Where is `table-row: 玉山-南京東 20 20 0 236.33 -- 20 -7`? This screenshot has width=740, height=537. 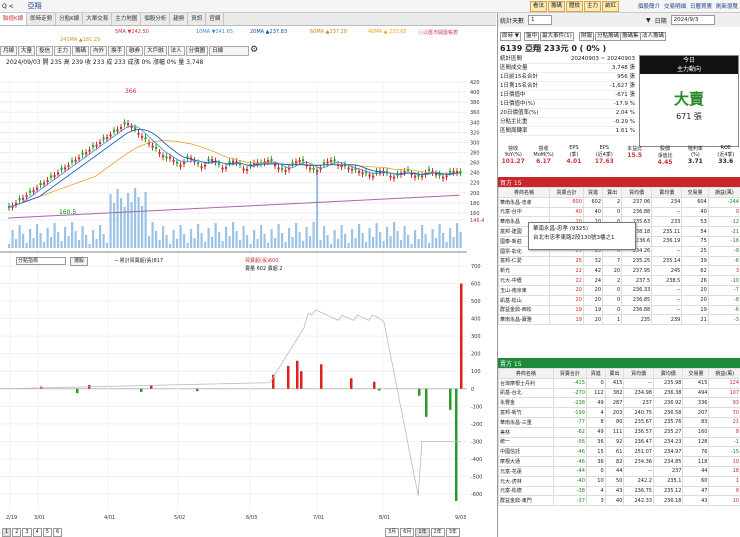 table-row: 玉山-南京東 20 20 0 236.33 -- 20 -7 is located at coordinates (618, 290).